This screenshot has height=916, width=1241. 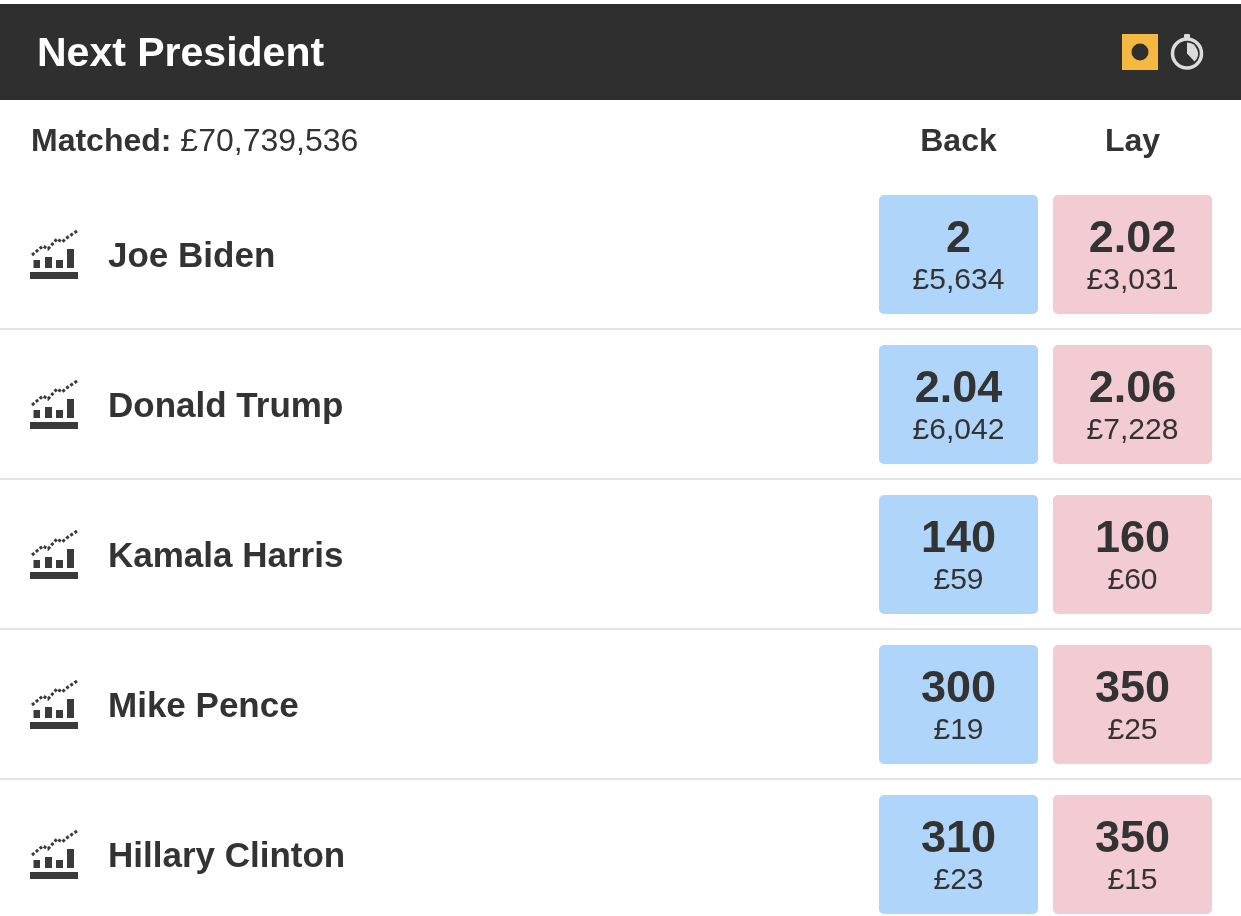 I want to click on odds-price: 2.04, so click(x=958, y=386).